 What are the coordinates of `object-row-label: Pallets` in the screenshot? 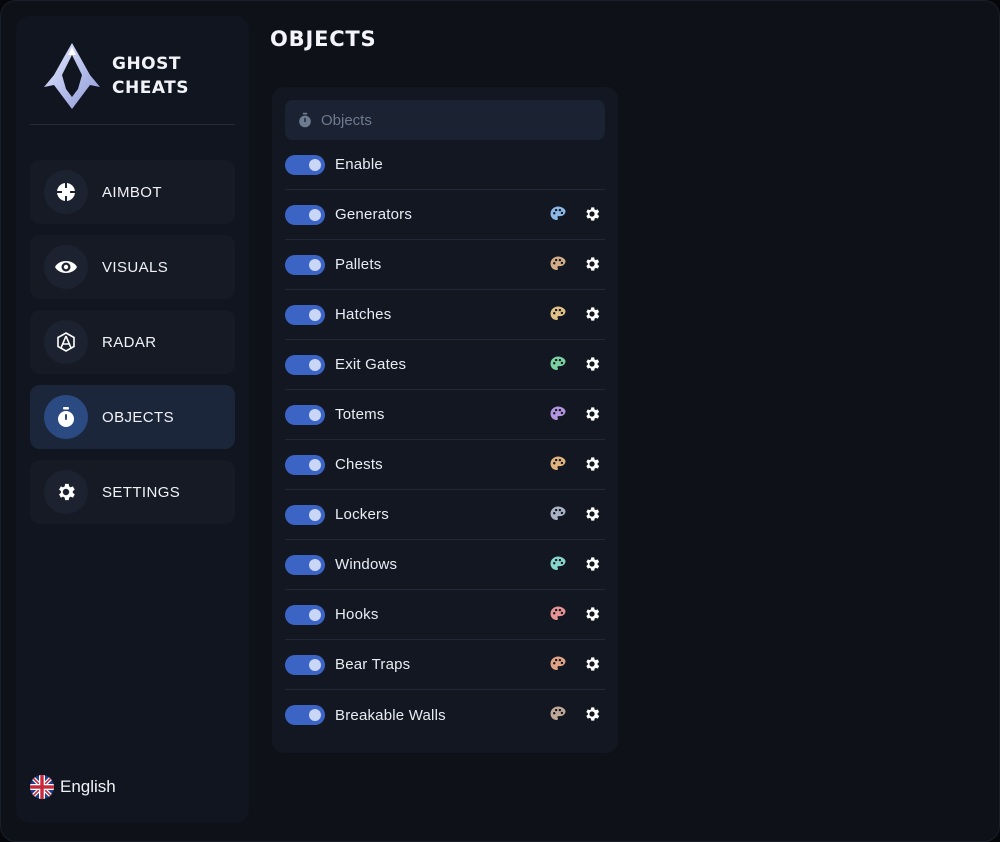 It's located at (358, 264).